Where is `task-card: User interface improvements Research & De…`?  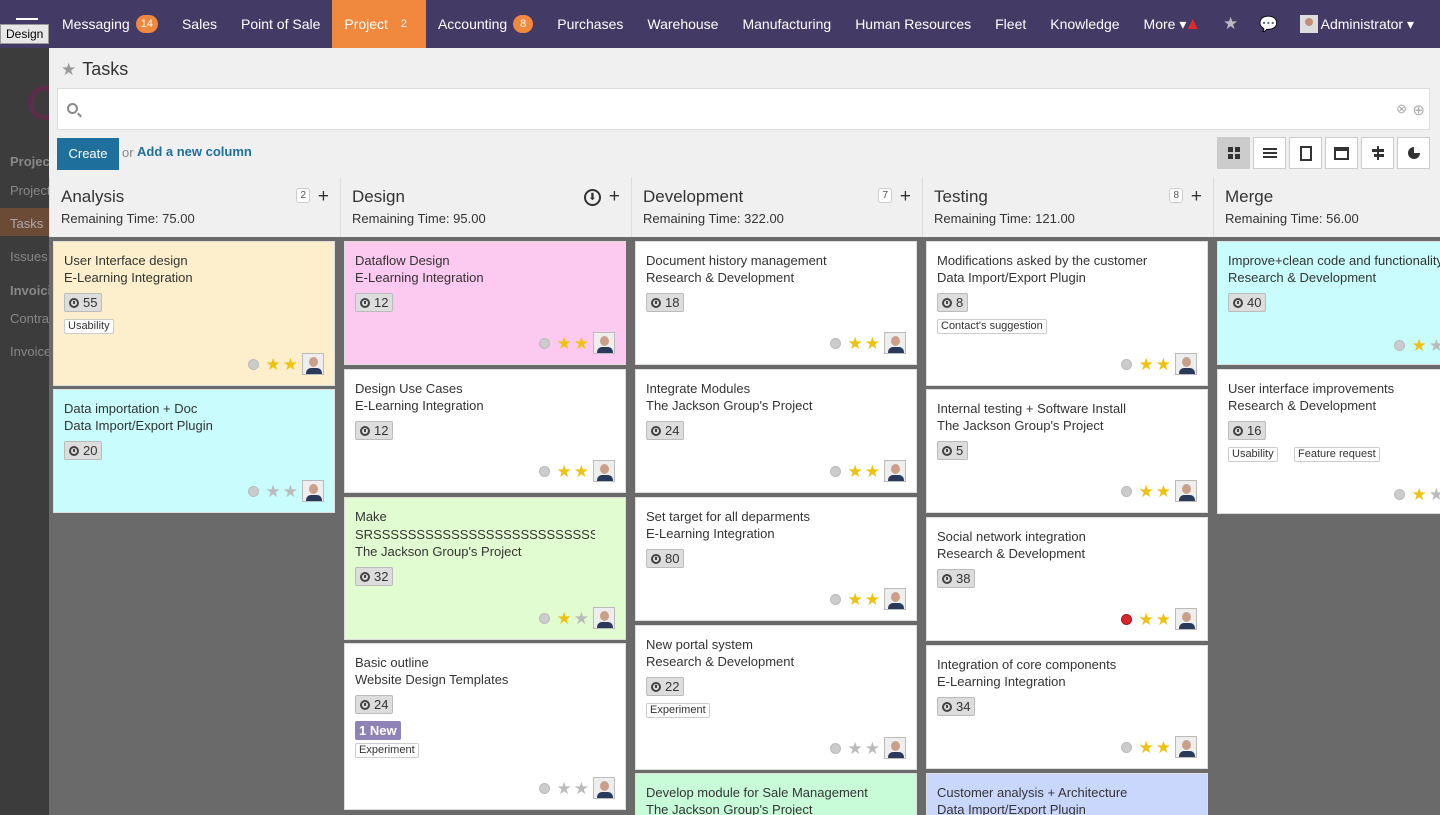 task-card: User interface improvements Research & De… is located at coordinates (1328, 441).